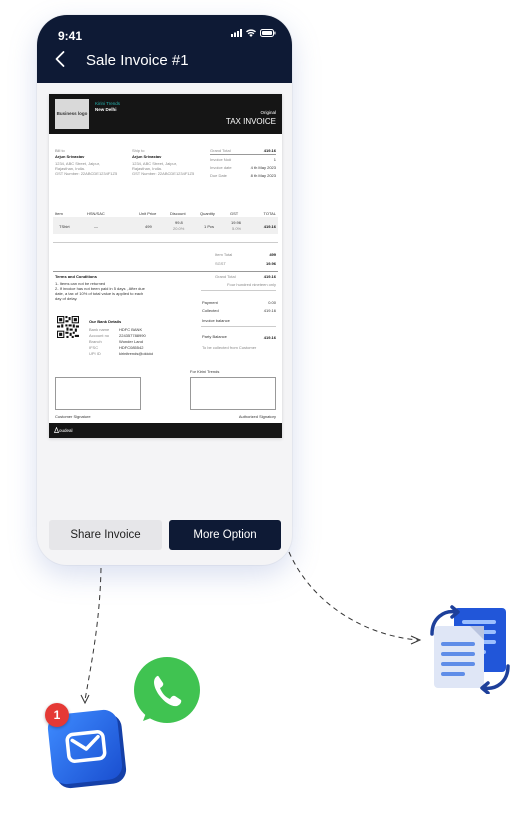  Describe the element at coordinates (57, 715) in the screenshot. I see `notification-badge: 1` at that location.